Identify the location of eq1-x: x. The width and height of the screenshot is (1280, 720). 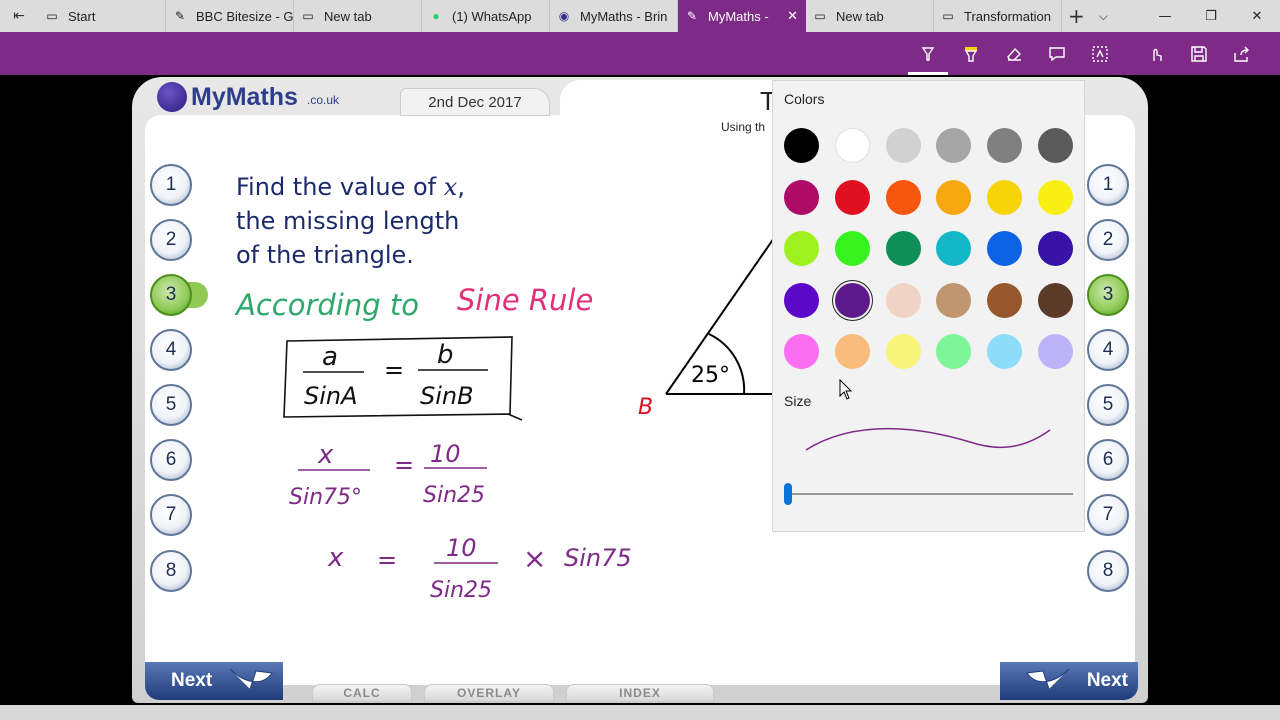
(325, 455).